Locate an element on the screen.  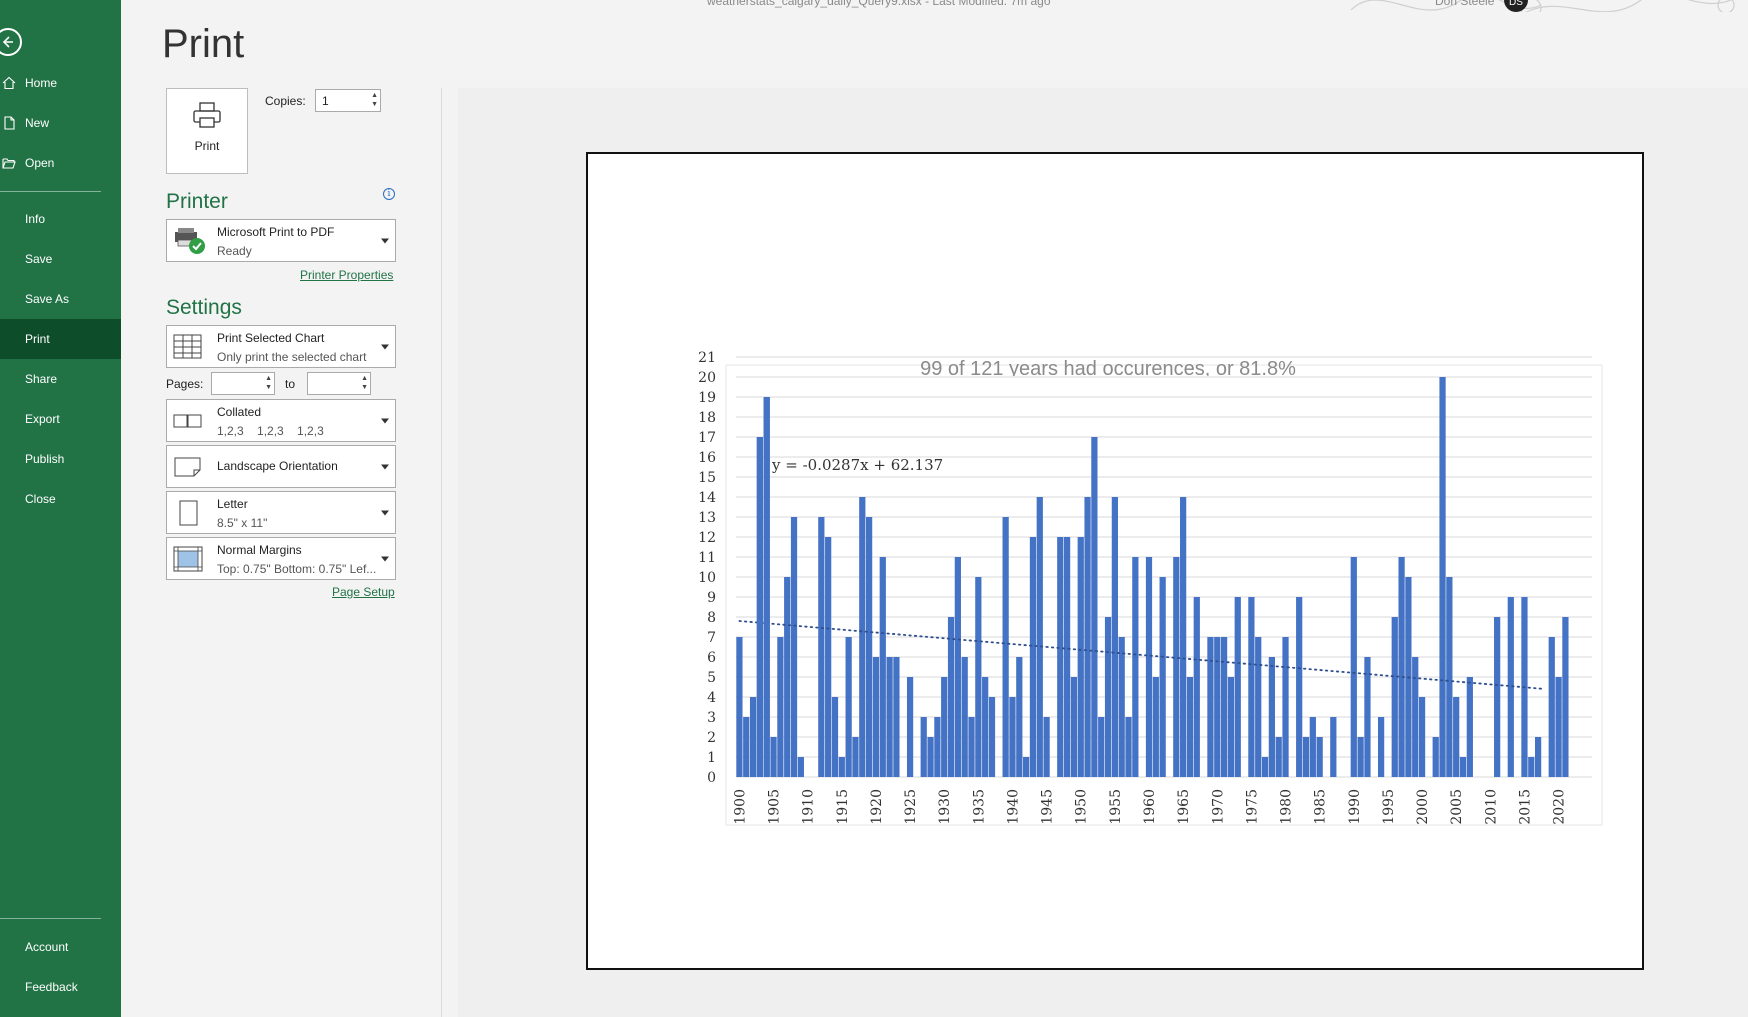
pages-to-input: ▲ ▼ is located at coordinates (339, 383).